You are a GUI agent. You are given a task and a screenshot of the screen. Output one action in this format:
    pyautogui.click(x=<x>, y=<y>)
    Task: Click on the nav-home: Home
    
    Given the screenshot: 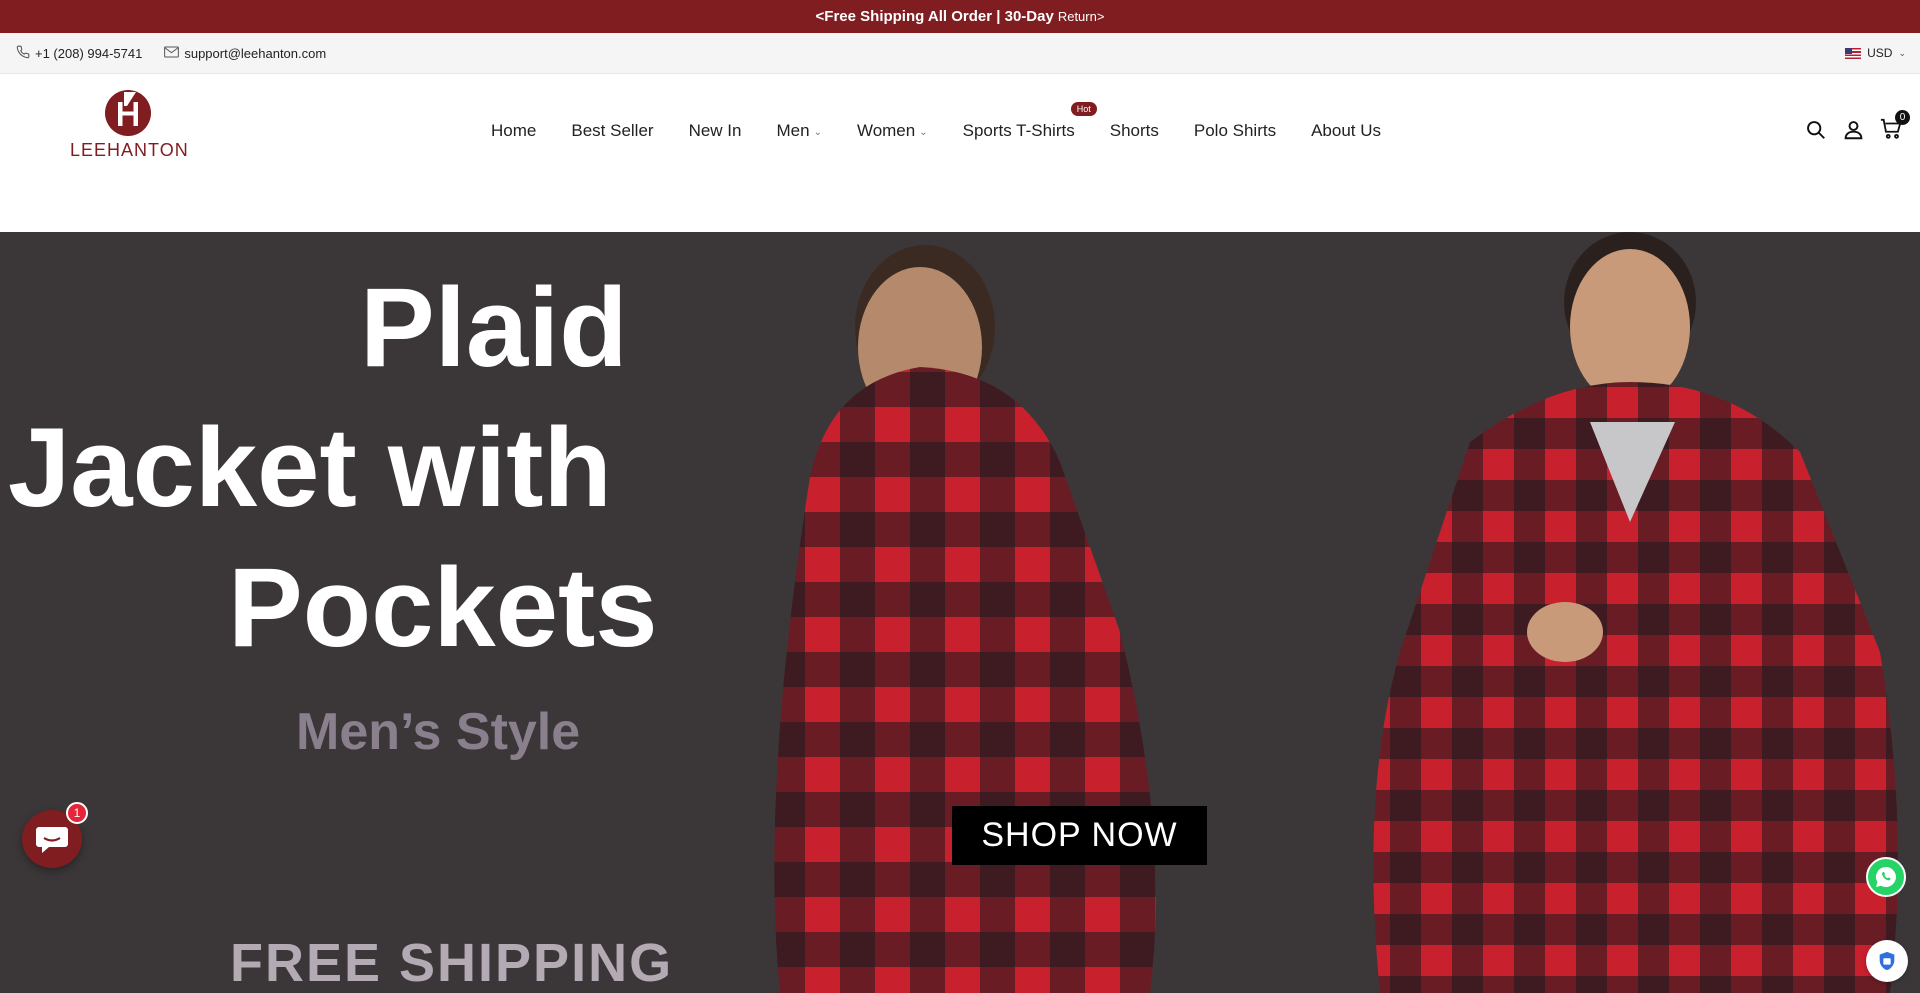 What is the action you would take?
    pyautogui.click(x=513, y=131)
    